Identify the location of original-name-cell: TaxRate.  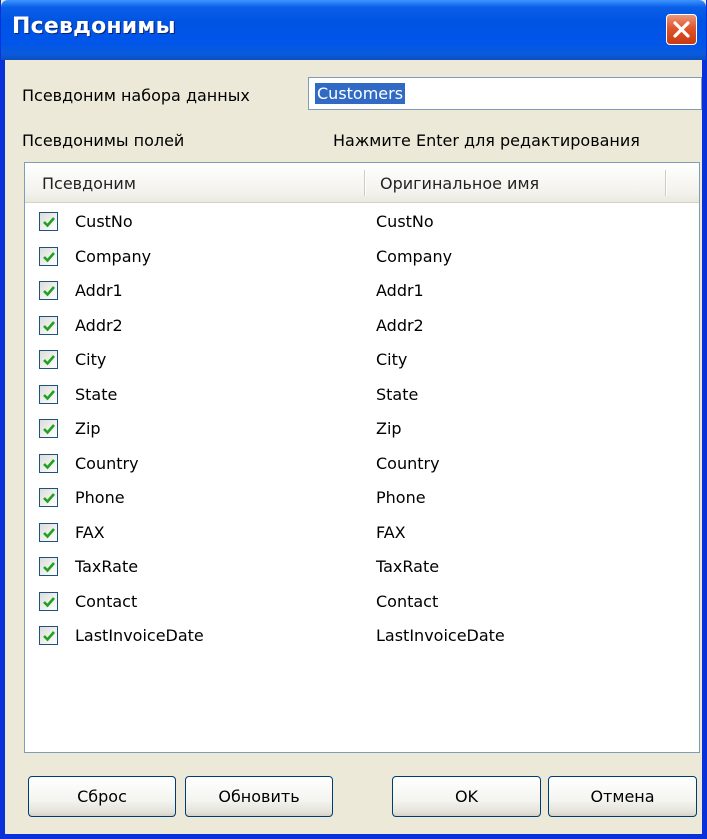
(408, 566).